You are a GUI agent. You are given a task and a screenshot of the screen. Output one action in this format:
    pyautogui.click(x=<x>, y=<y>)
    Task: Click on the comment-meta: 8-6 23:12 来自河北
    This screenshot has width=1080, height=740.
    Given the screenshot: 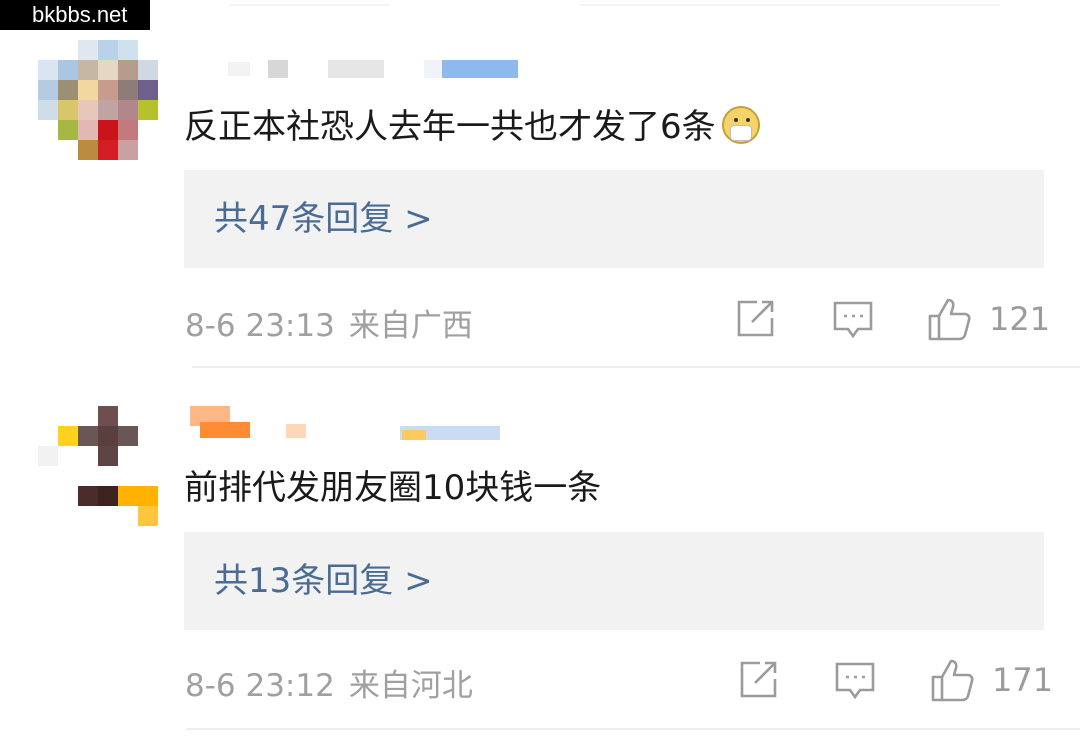 What is the action you would take?
    pyautogui.click(x=329, y=682)
    